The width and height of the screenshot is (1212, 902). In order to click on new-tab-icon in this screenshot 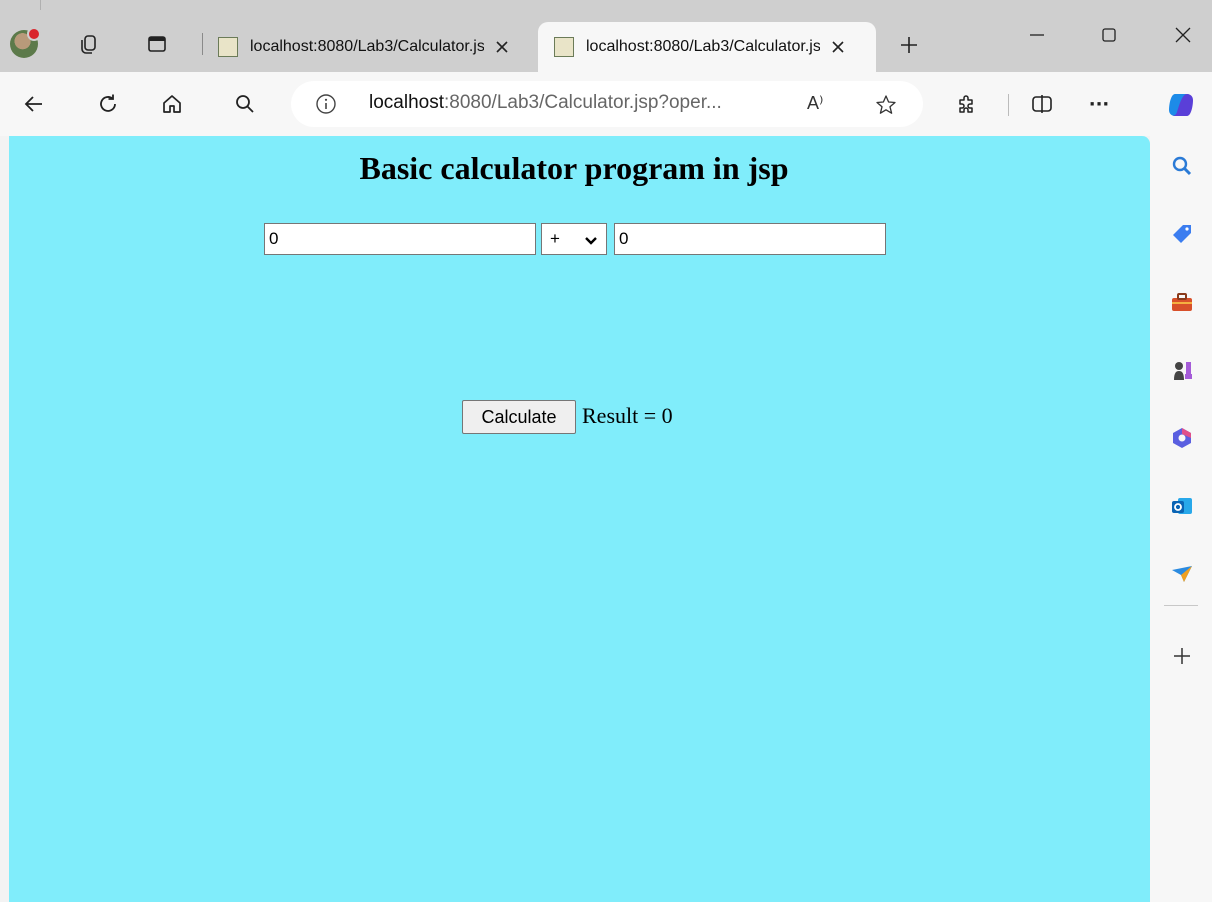, I will do `click(909, 45)`.